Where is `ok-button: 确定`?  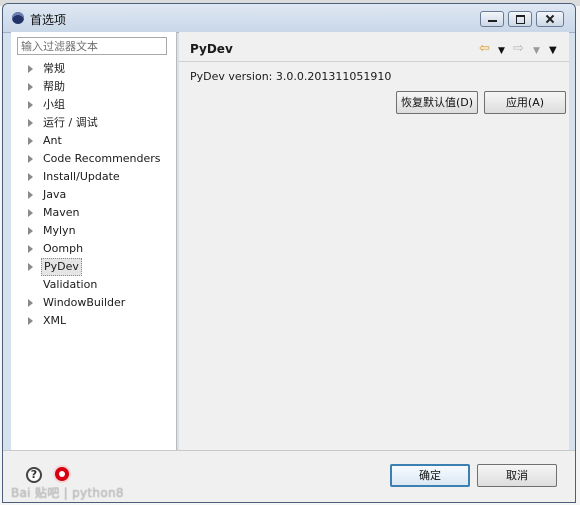 ok-button: 确定 is located at coordinates (430, 475).